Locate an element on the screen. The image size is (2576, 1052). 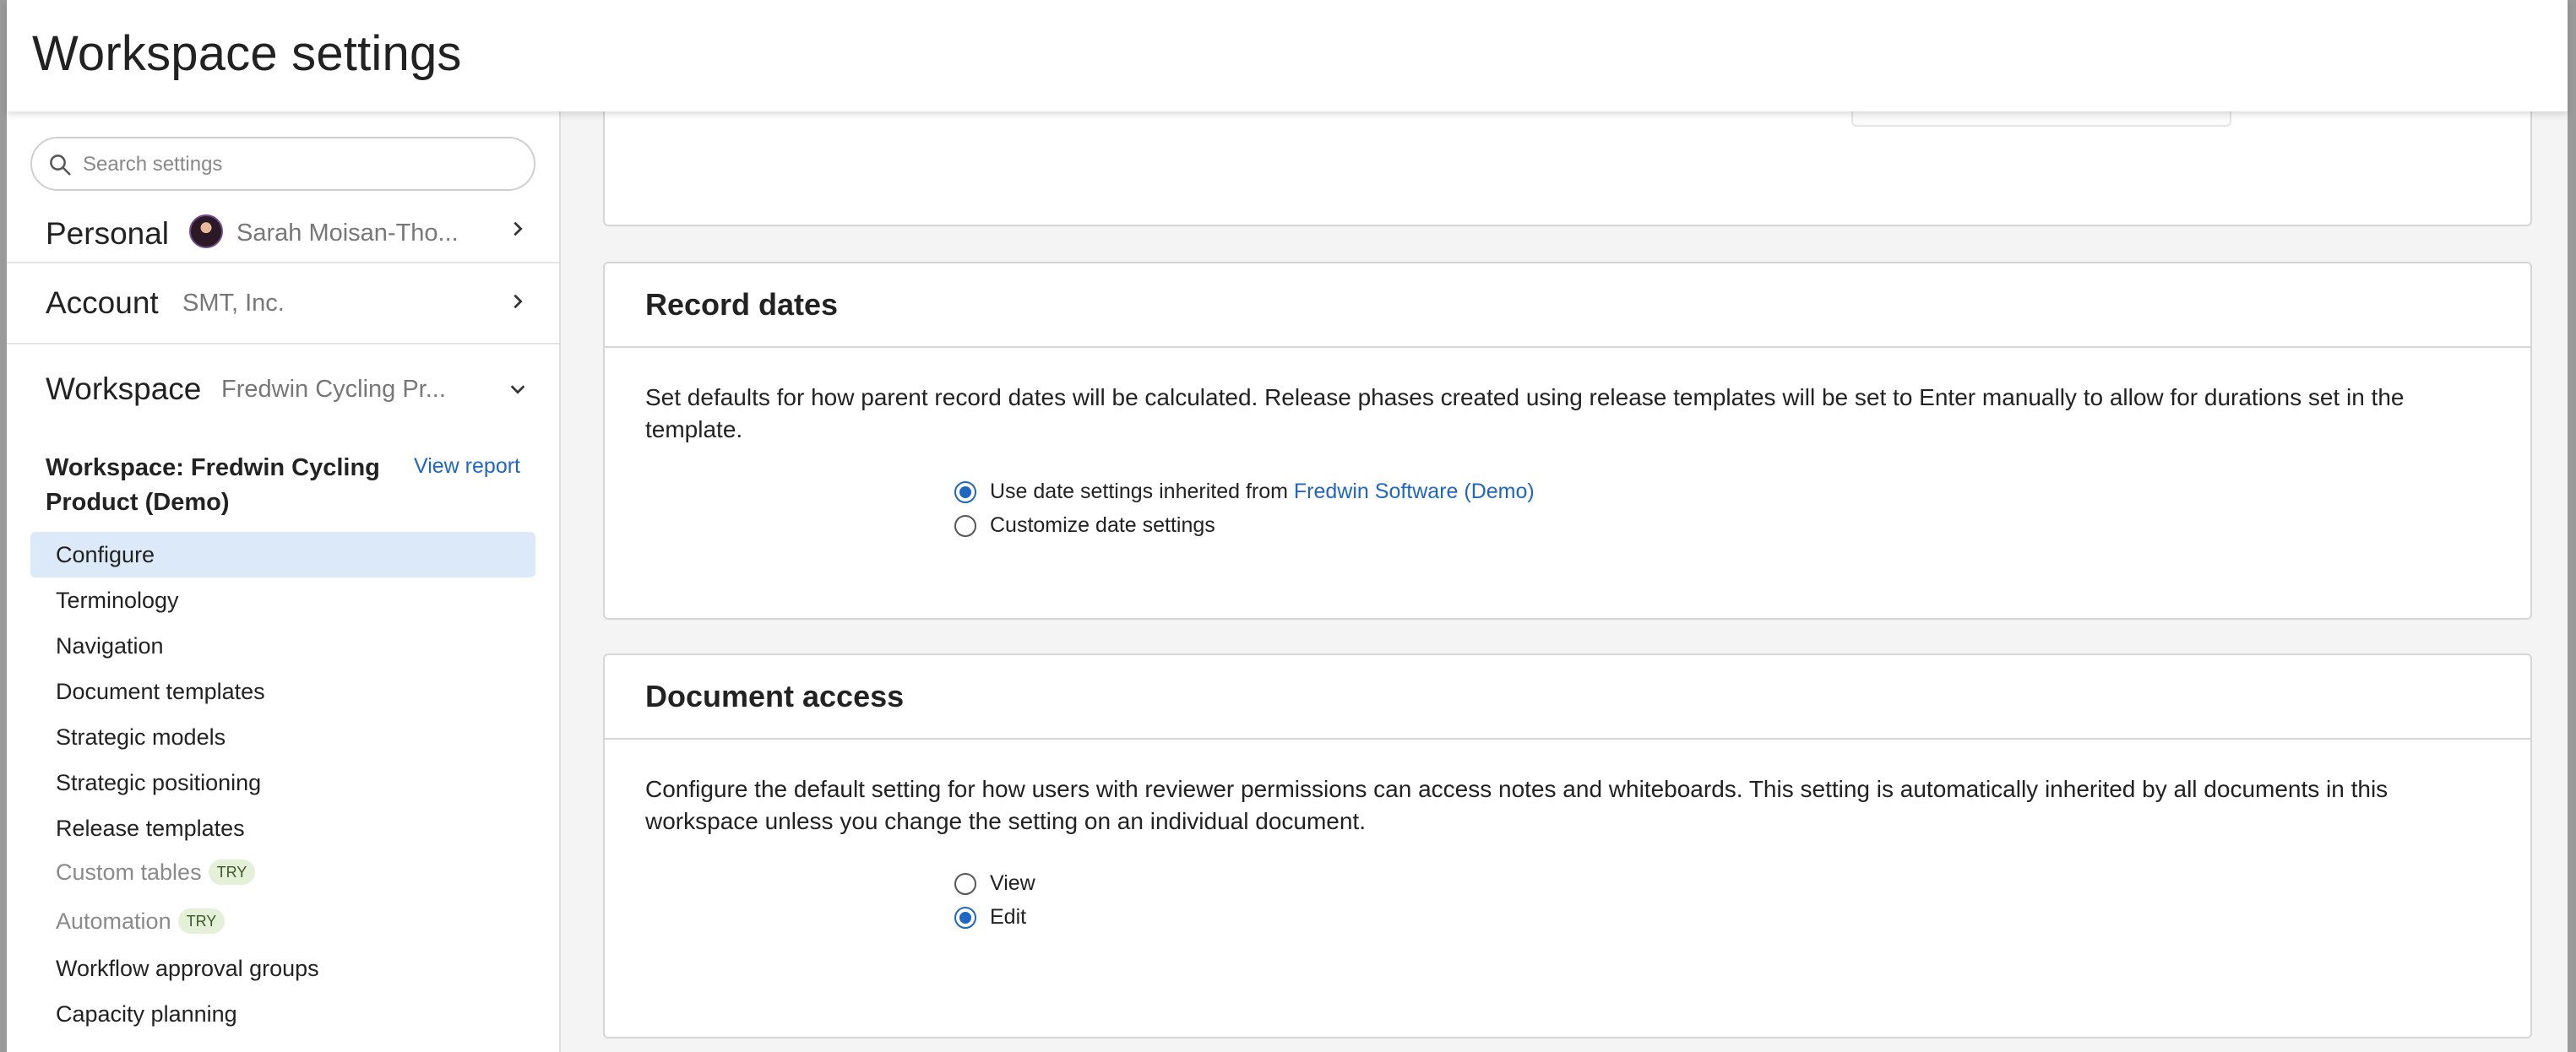
chevron-down-icon is located at coordinates (517, 390).